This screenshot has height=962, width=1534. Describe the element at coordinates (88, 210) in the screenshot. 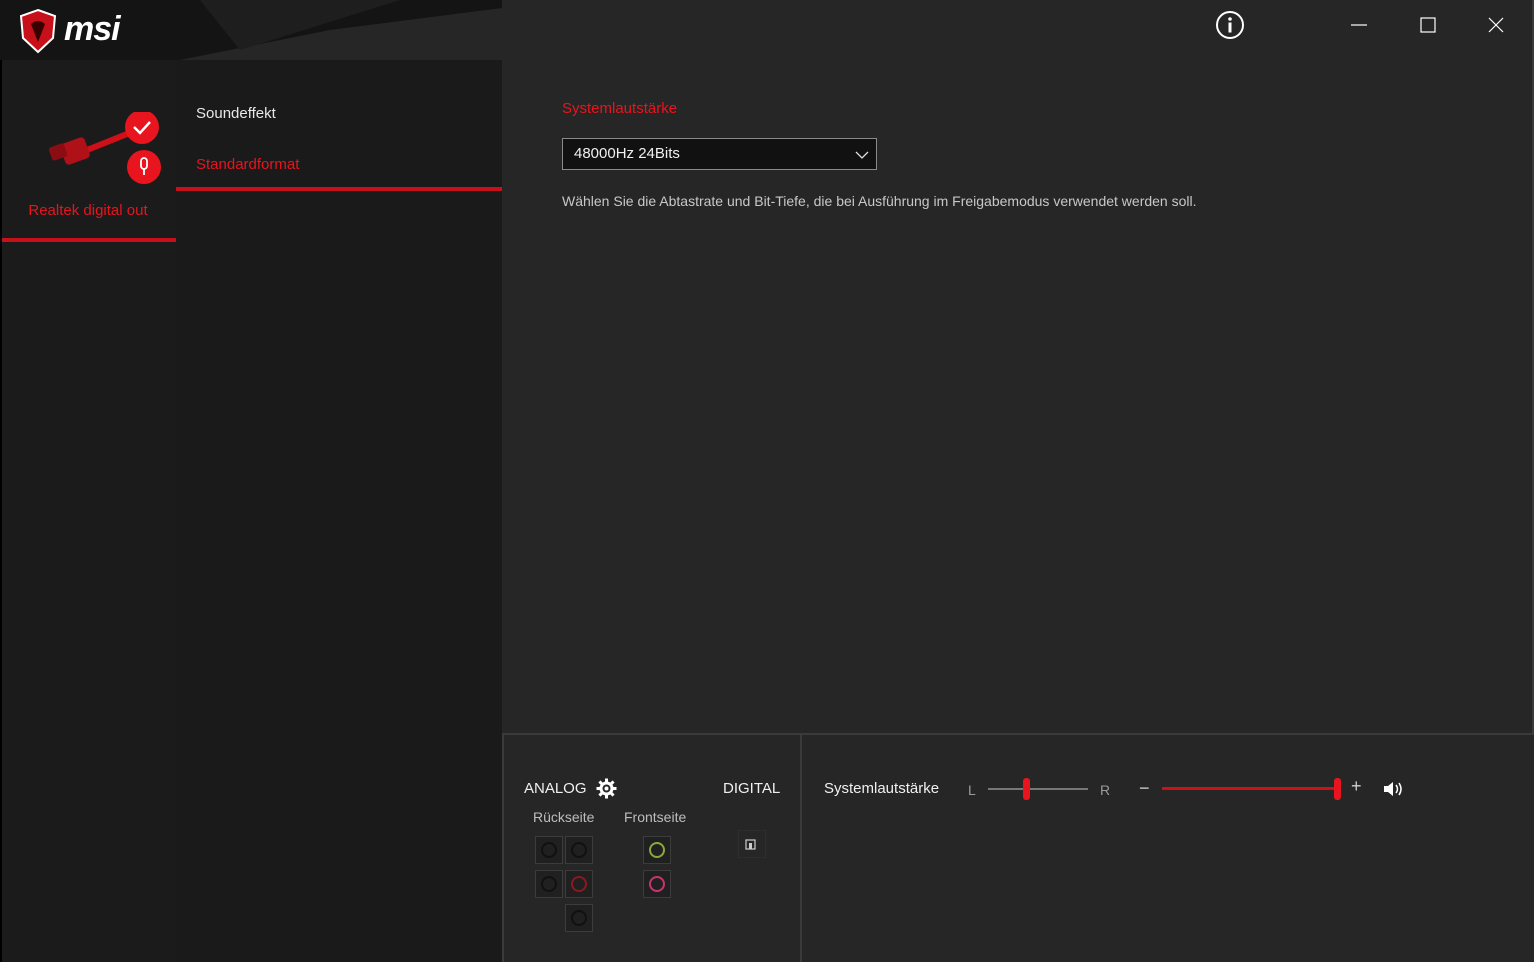

I see `device-name: Realtek digital out` at that location.